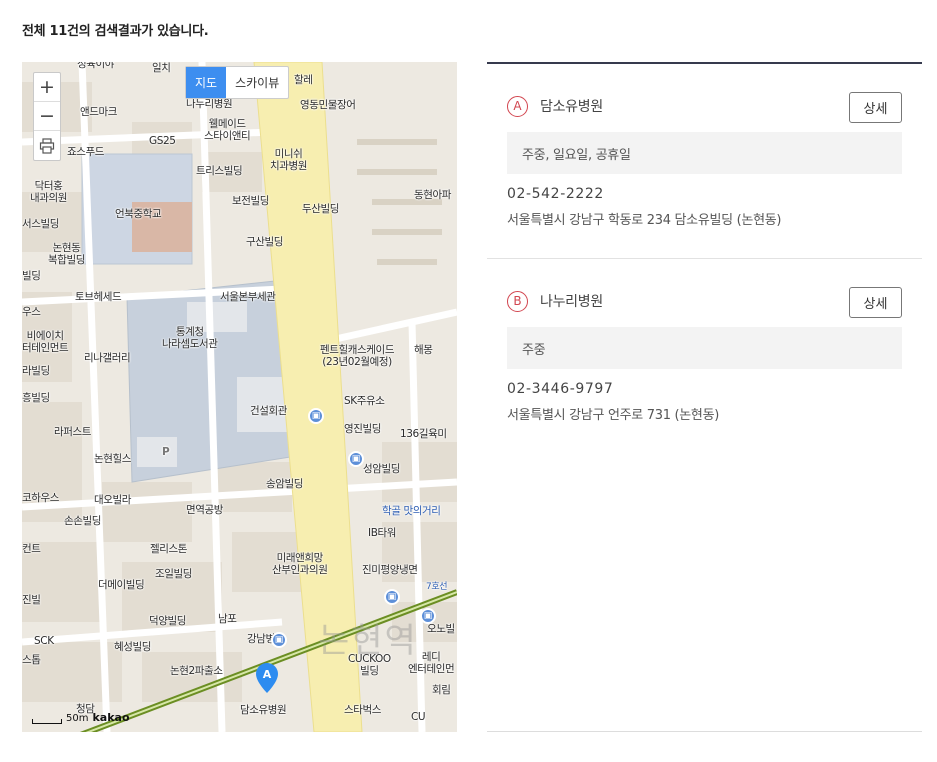 The image size is (937, 762). What do you see at coordinates (251, 201) in the screenshot?
I see `map-label: 보전빌딩` at bounding box center [251, 201].